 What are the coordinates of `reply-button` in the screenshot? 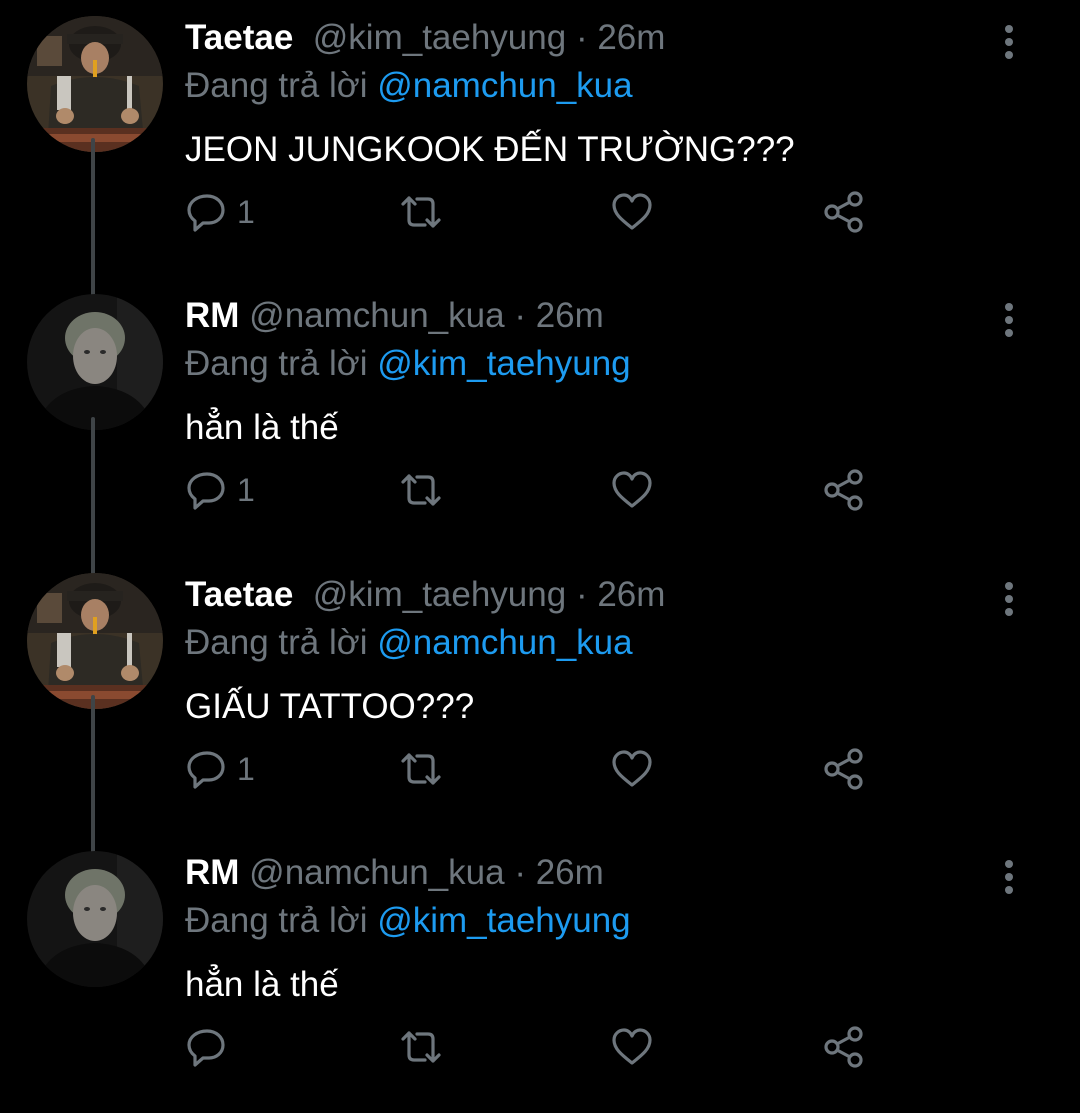 It's located at (211, 1047).